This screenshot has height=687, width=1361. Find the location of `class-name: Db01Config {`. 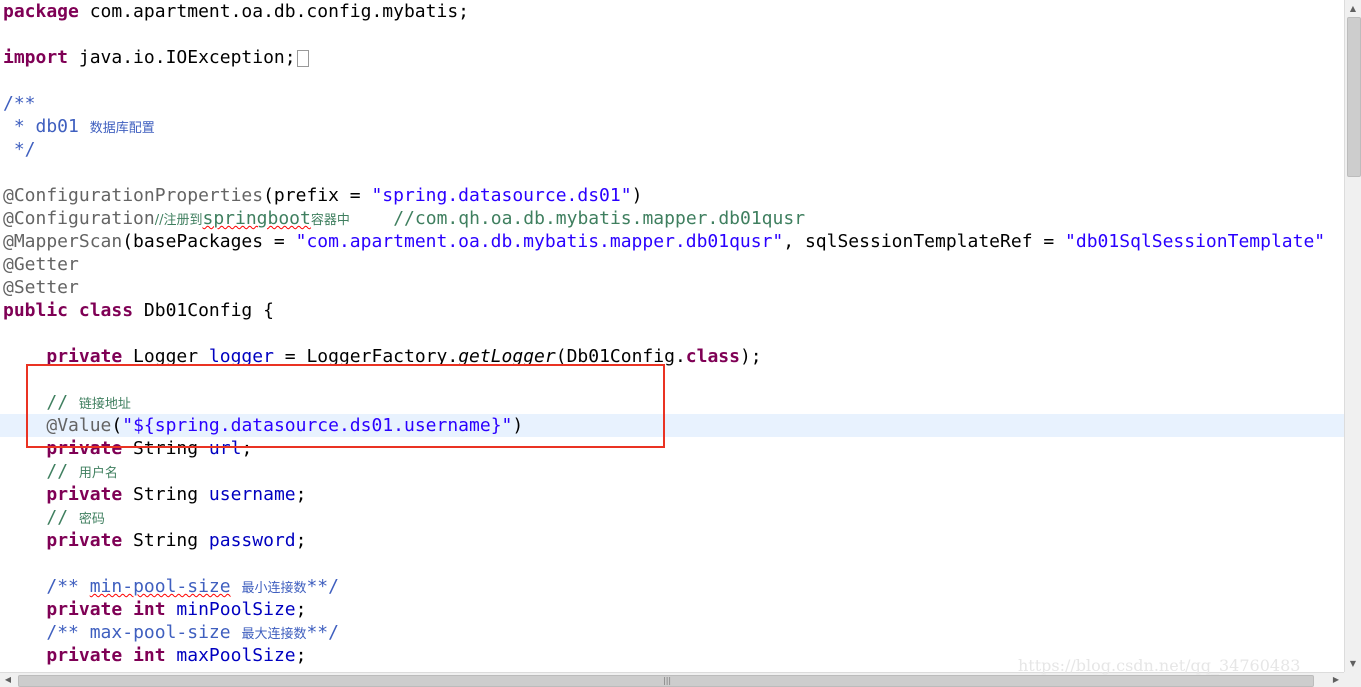

class-name: Db01Config { is located at coordinates (203, 310).